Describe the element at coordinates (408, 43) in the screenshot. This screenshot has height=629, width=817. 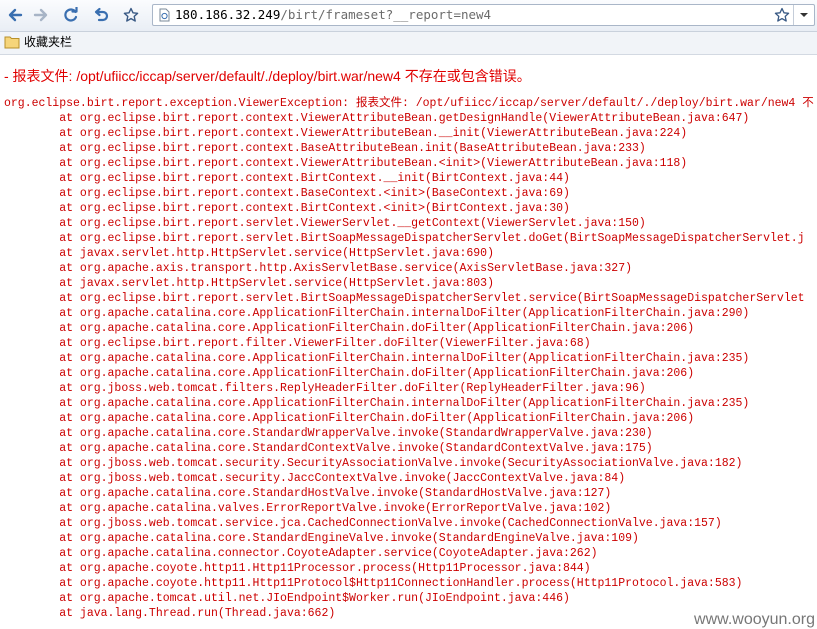
I see `bookmarks-bar: 收藏夹栏` at that location.